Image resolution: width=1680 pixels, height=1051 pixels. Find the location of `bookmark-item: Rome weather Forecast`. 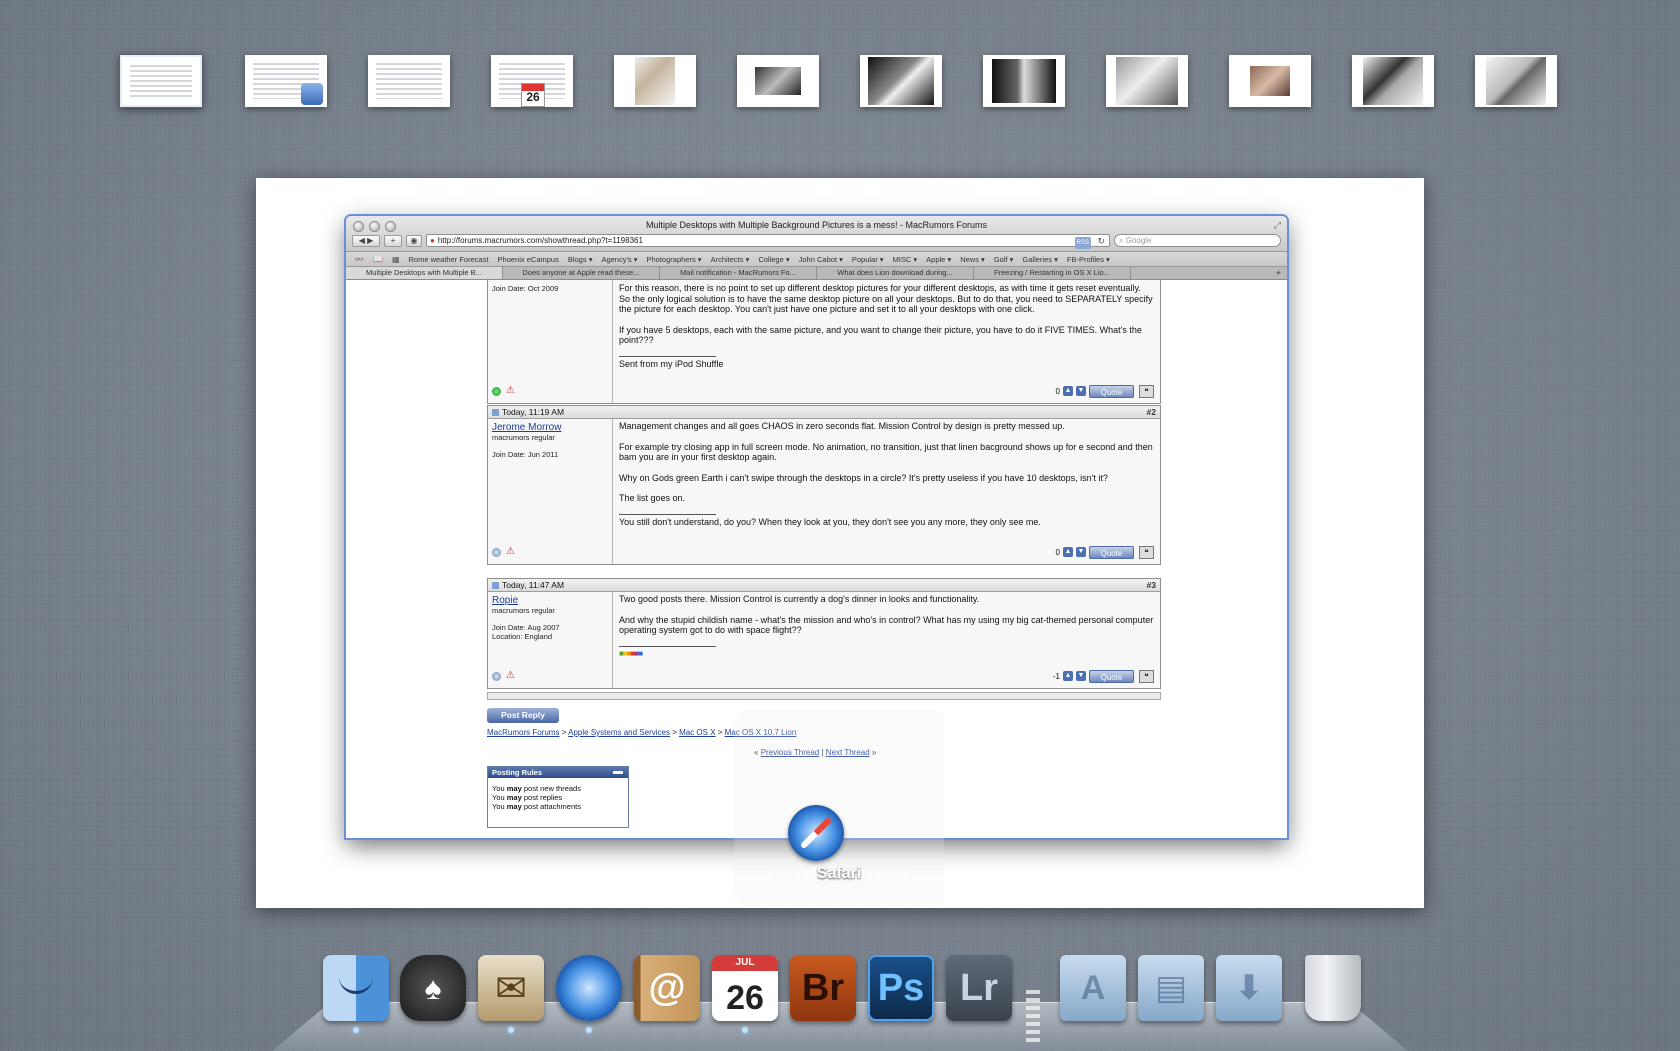

bookmark-item: Rome weather Forecast is located at coordinates (449, 259).